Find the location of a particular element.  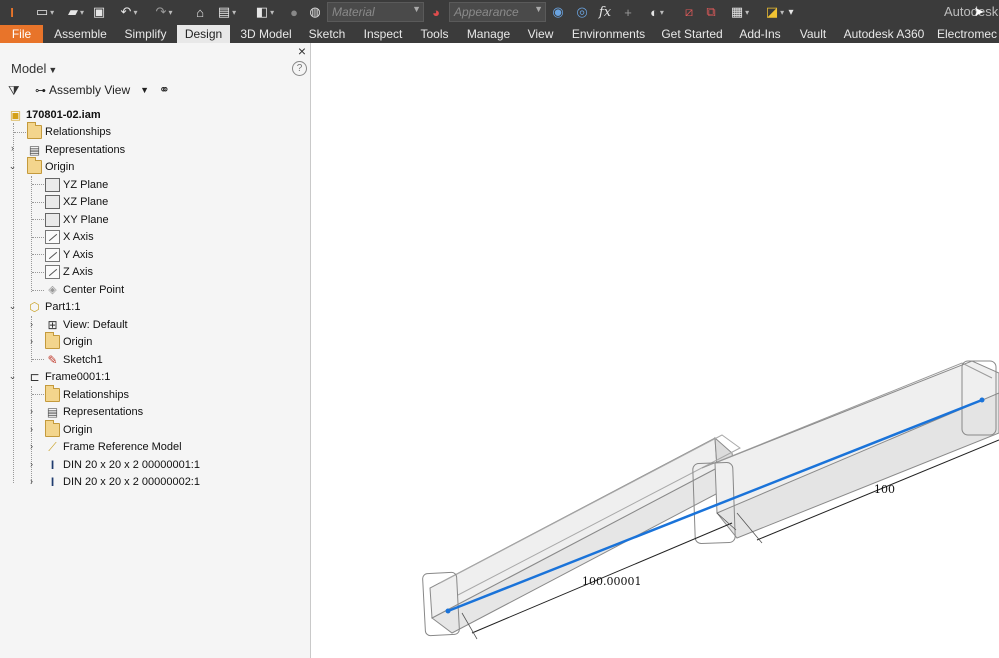

view-mode-dropdown: ⊶ Assembly View ▼ is located at coordinates (92, 90).